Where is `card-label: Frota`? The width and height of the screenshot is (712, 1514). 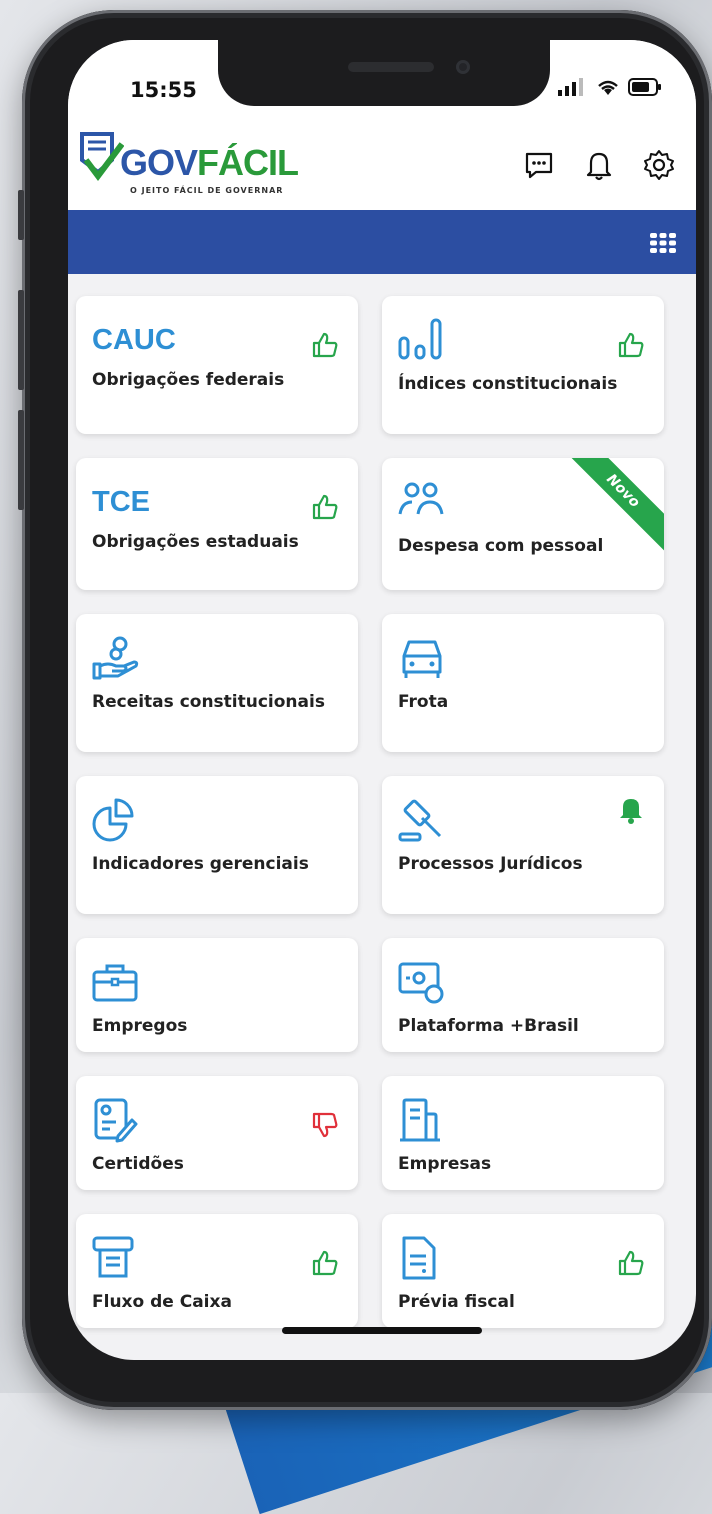
card-label: Frota is located at coordinates (423, 702).